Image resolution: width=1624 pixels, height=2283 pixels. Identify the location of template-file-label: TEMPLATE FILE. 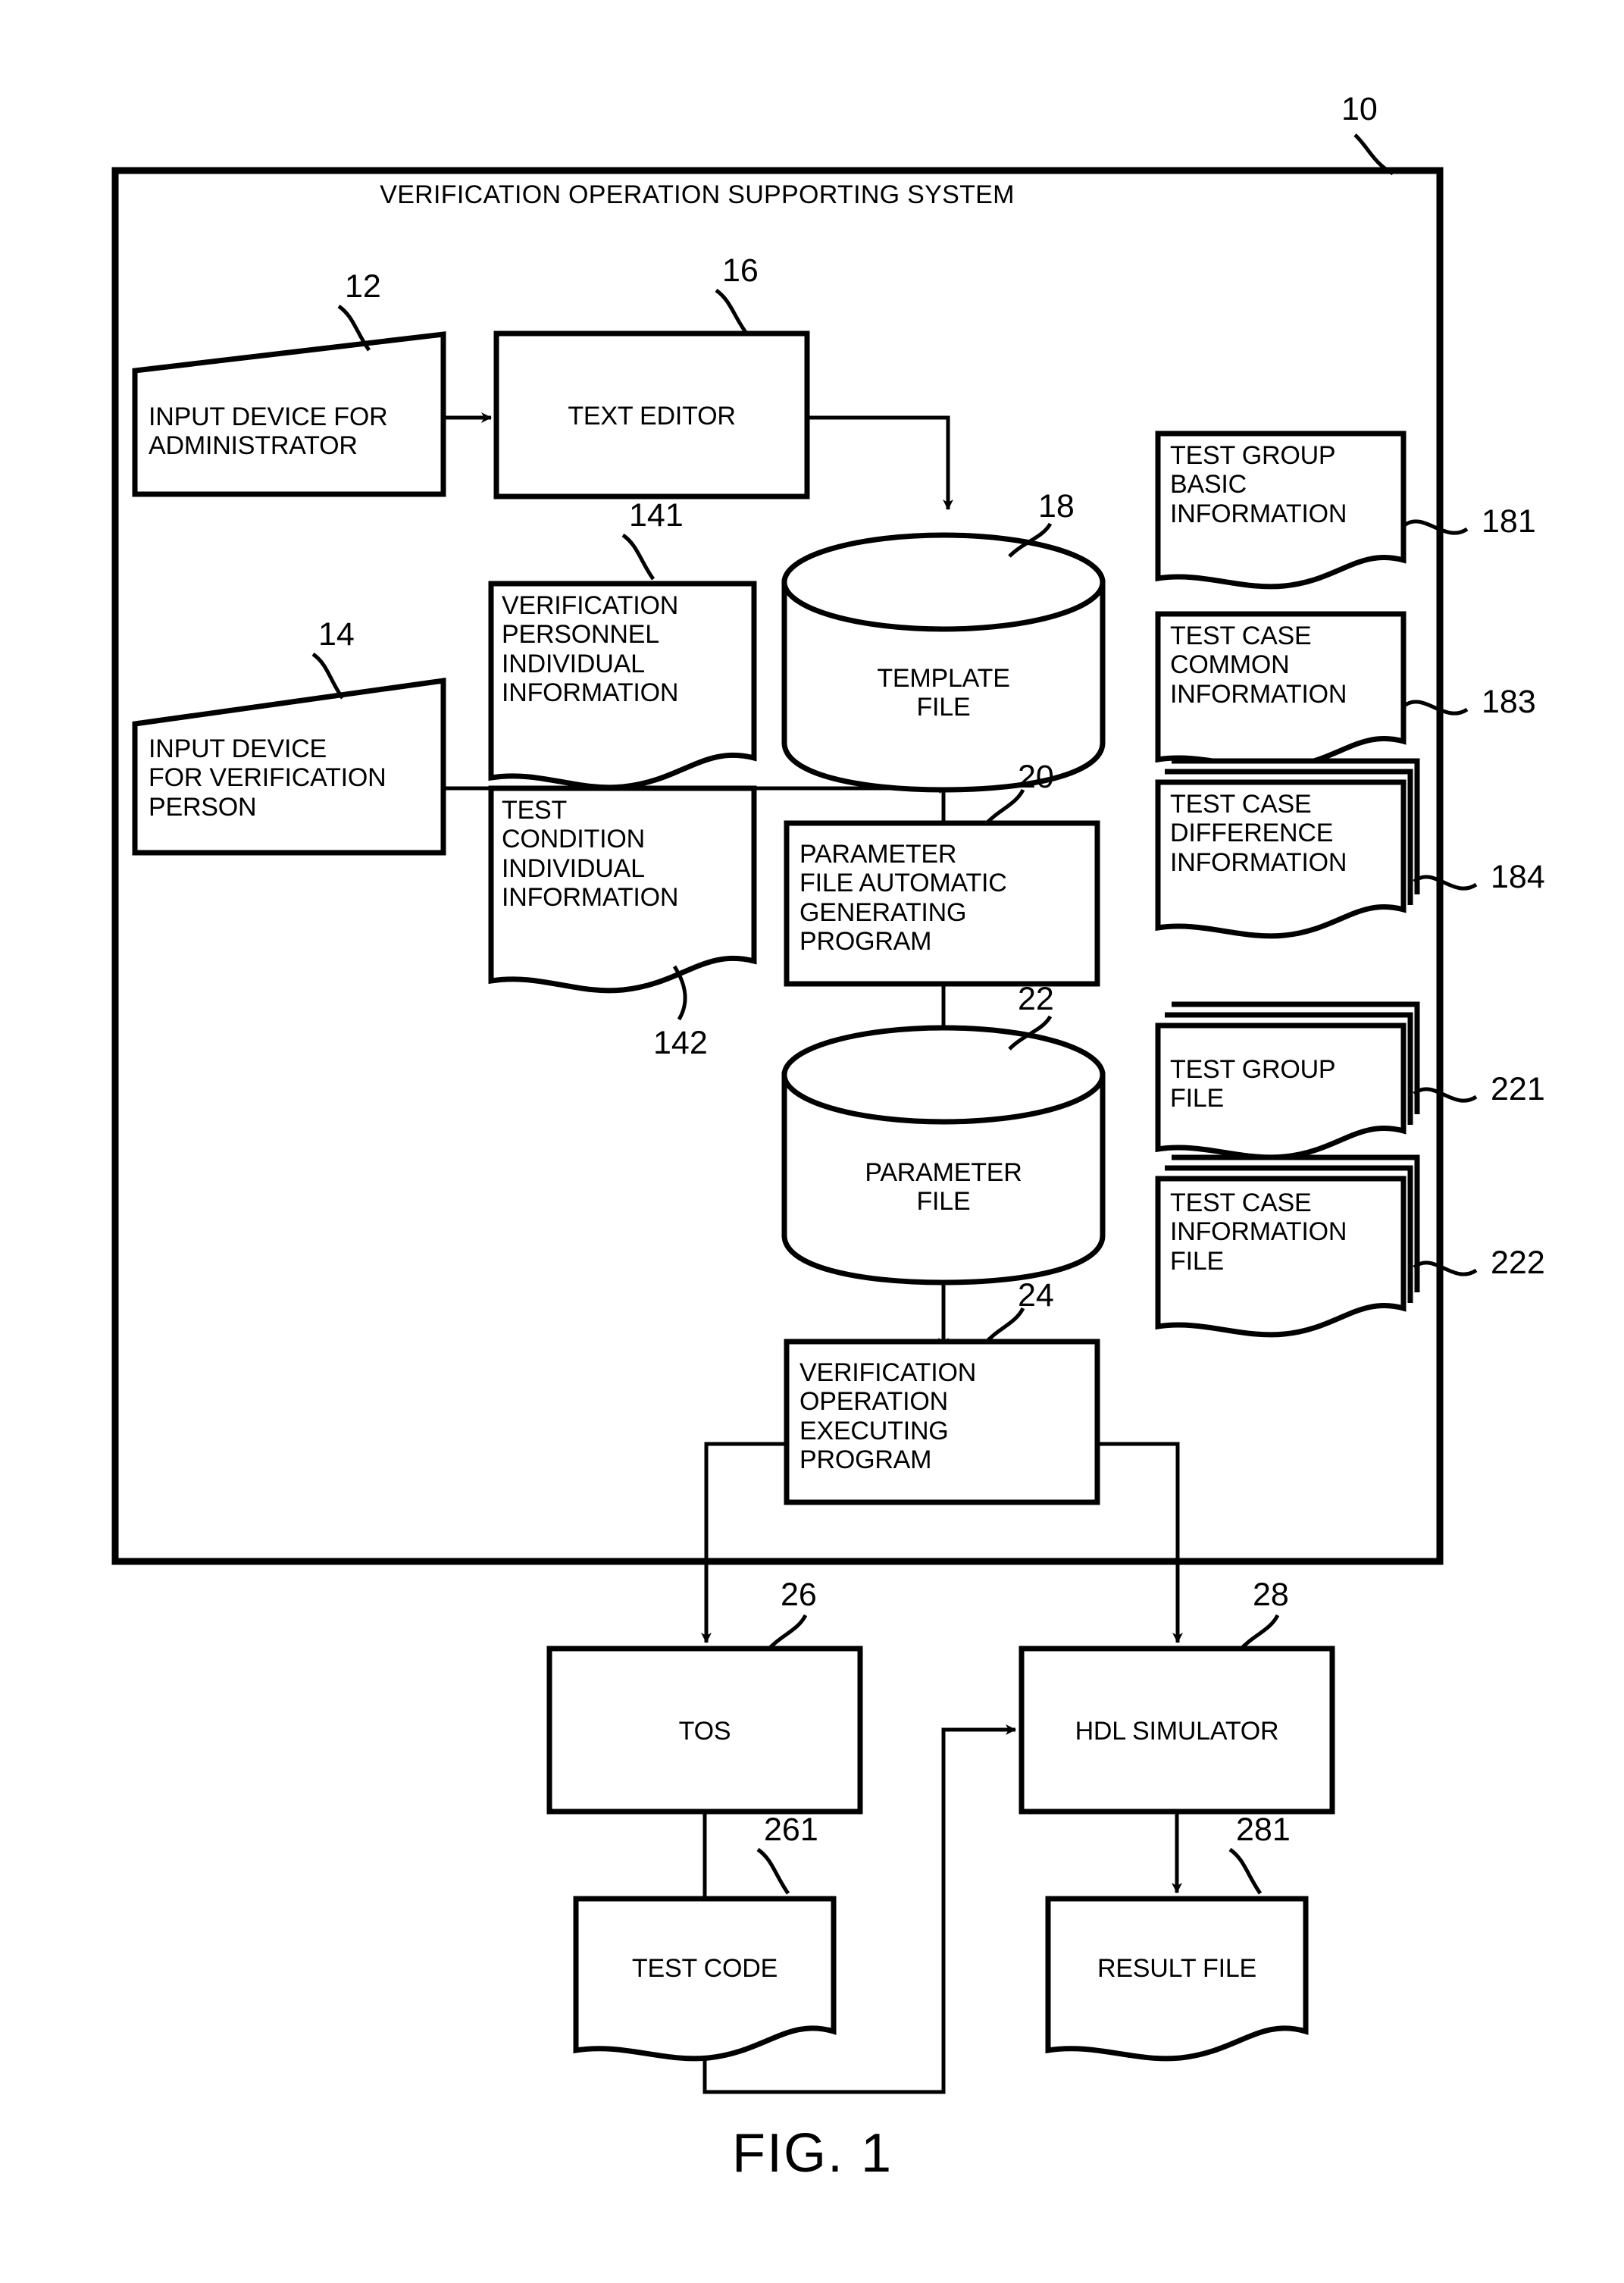
(943, 693).